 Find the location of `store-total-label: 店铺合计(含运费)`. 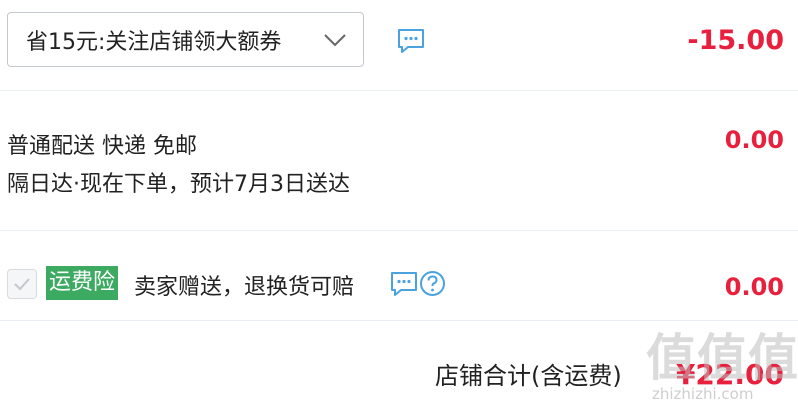

store-total-label: 店铺合计(含运费) is located at coordinates (528, 376).